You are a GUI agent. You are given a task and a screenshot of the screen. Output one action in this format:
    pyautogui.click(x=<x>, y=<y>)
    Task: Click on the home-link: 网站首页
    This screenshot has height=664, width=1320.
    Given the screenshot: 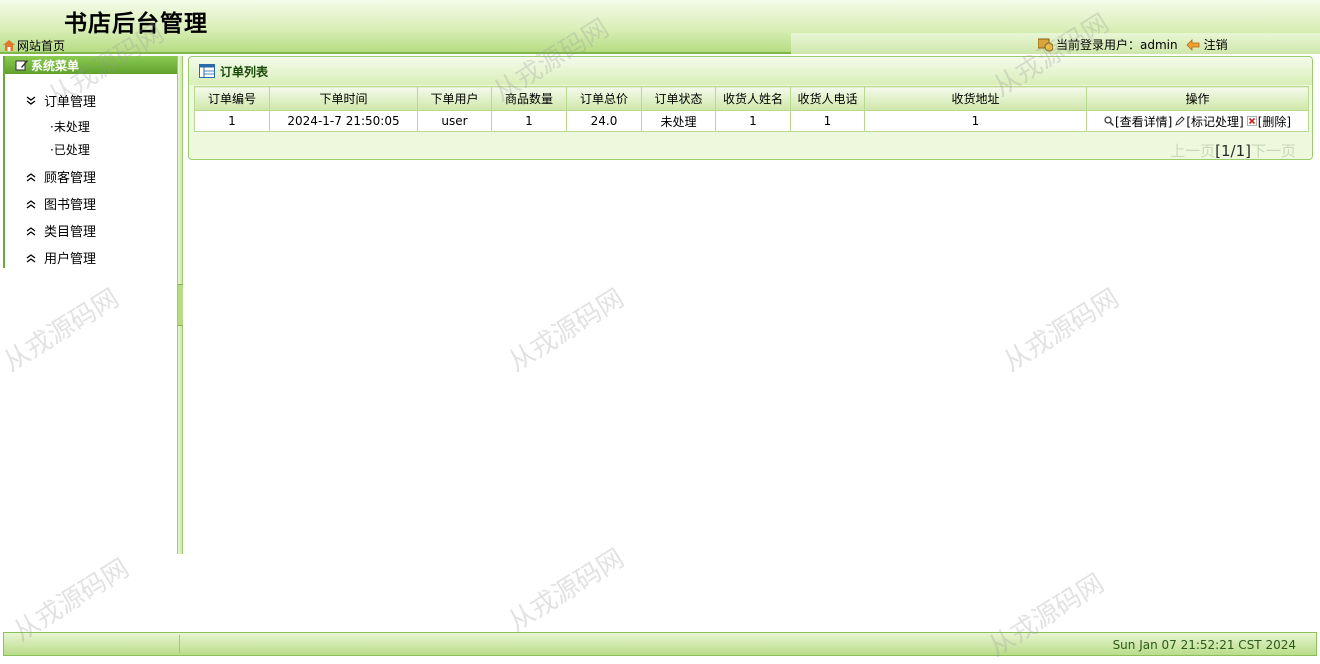 What is the action you would take?
    pyautogui.click(x=34, y=45)
    